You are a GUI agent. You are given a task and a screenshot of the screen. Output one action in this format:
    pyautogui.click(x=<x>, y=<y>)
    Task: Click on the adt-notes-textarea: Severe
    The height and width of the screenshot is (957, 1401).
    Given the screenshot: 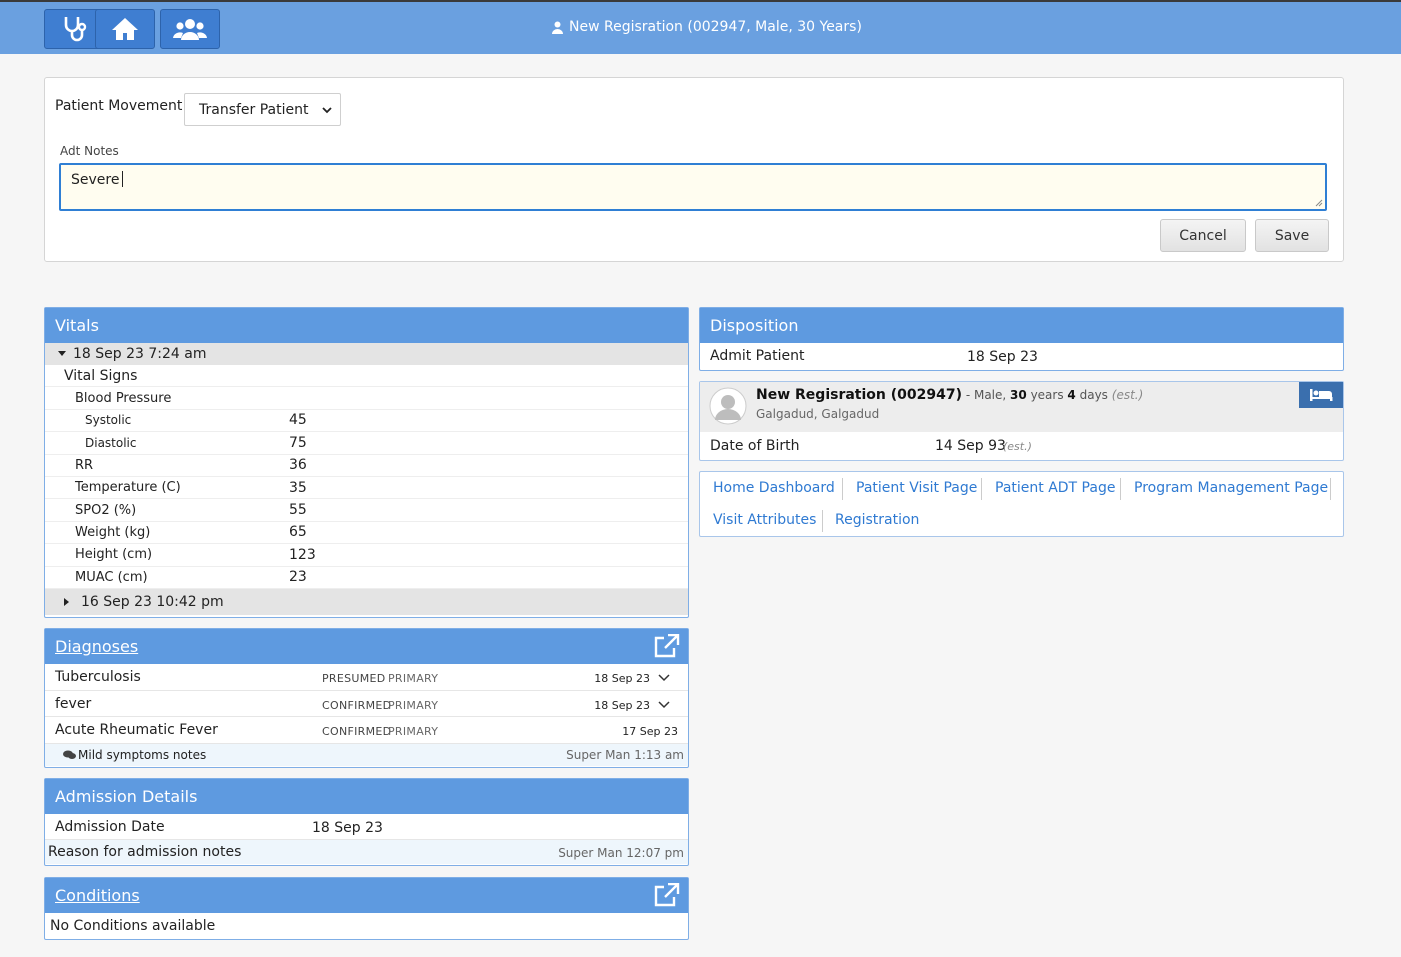 What is the action you would take?
    pyautogui.click(x=693, y=187)
    